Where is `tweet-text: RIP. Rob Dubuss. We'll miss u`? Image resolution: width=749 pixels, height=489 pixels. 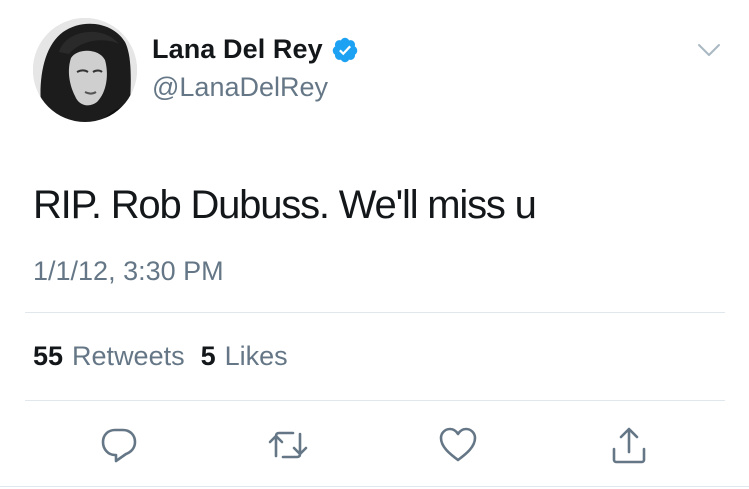
tweet-text: RIP. Rob Dubuss. We'll miss u is located at coordinates (285, 205).